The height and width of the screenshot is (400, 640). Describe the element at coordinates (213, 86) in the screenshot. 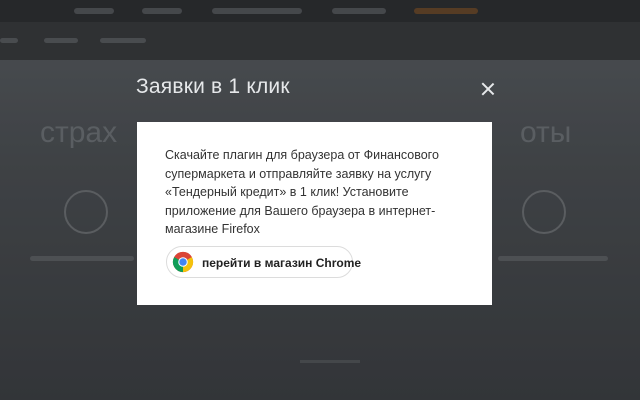

I see `modal-title: Заявки в 1 клик` at that location.